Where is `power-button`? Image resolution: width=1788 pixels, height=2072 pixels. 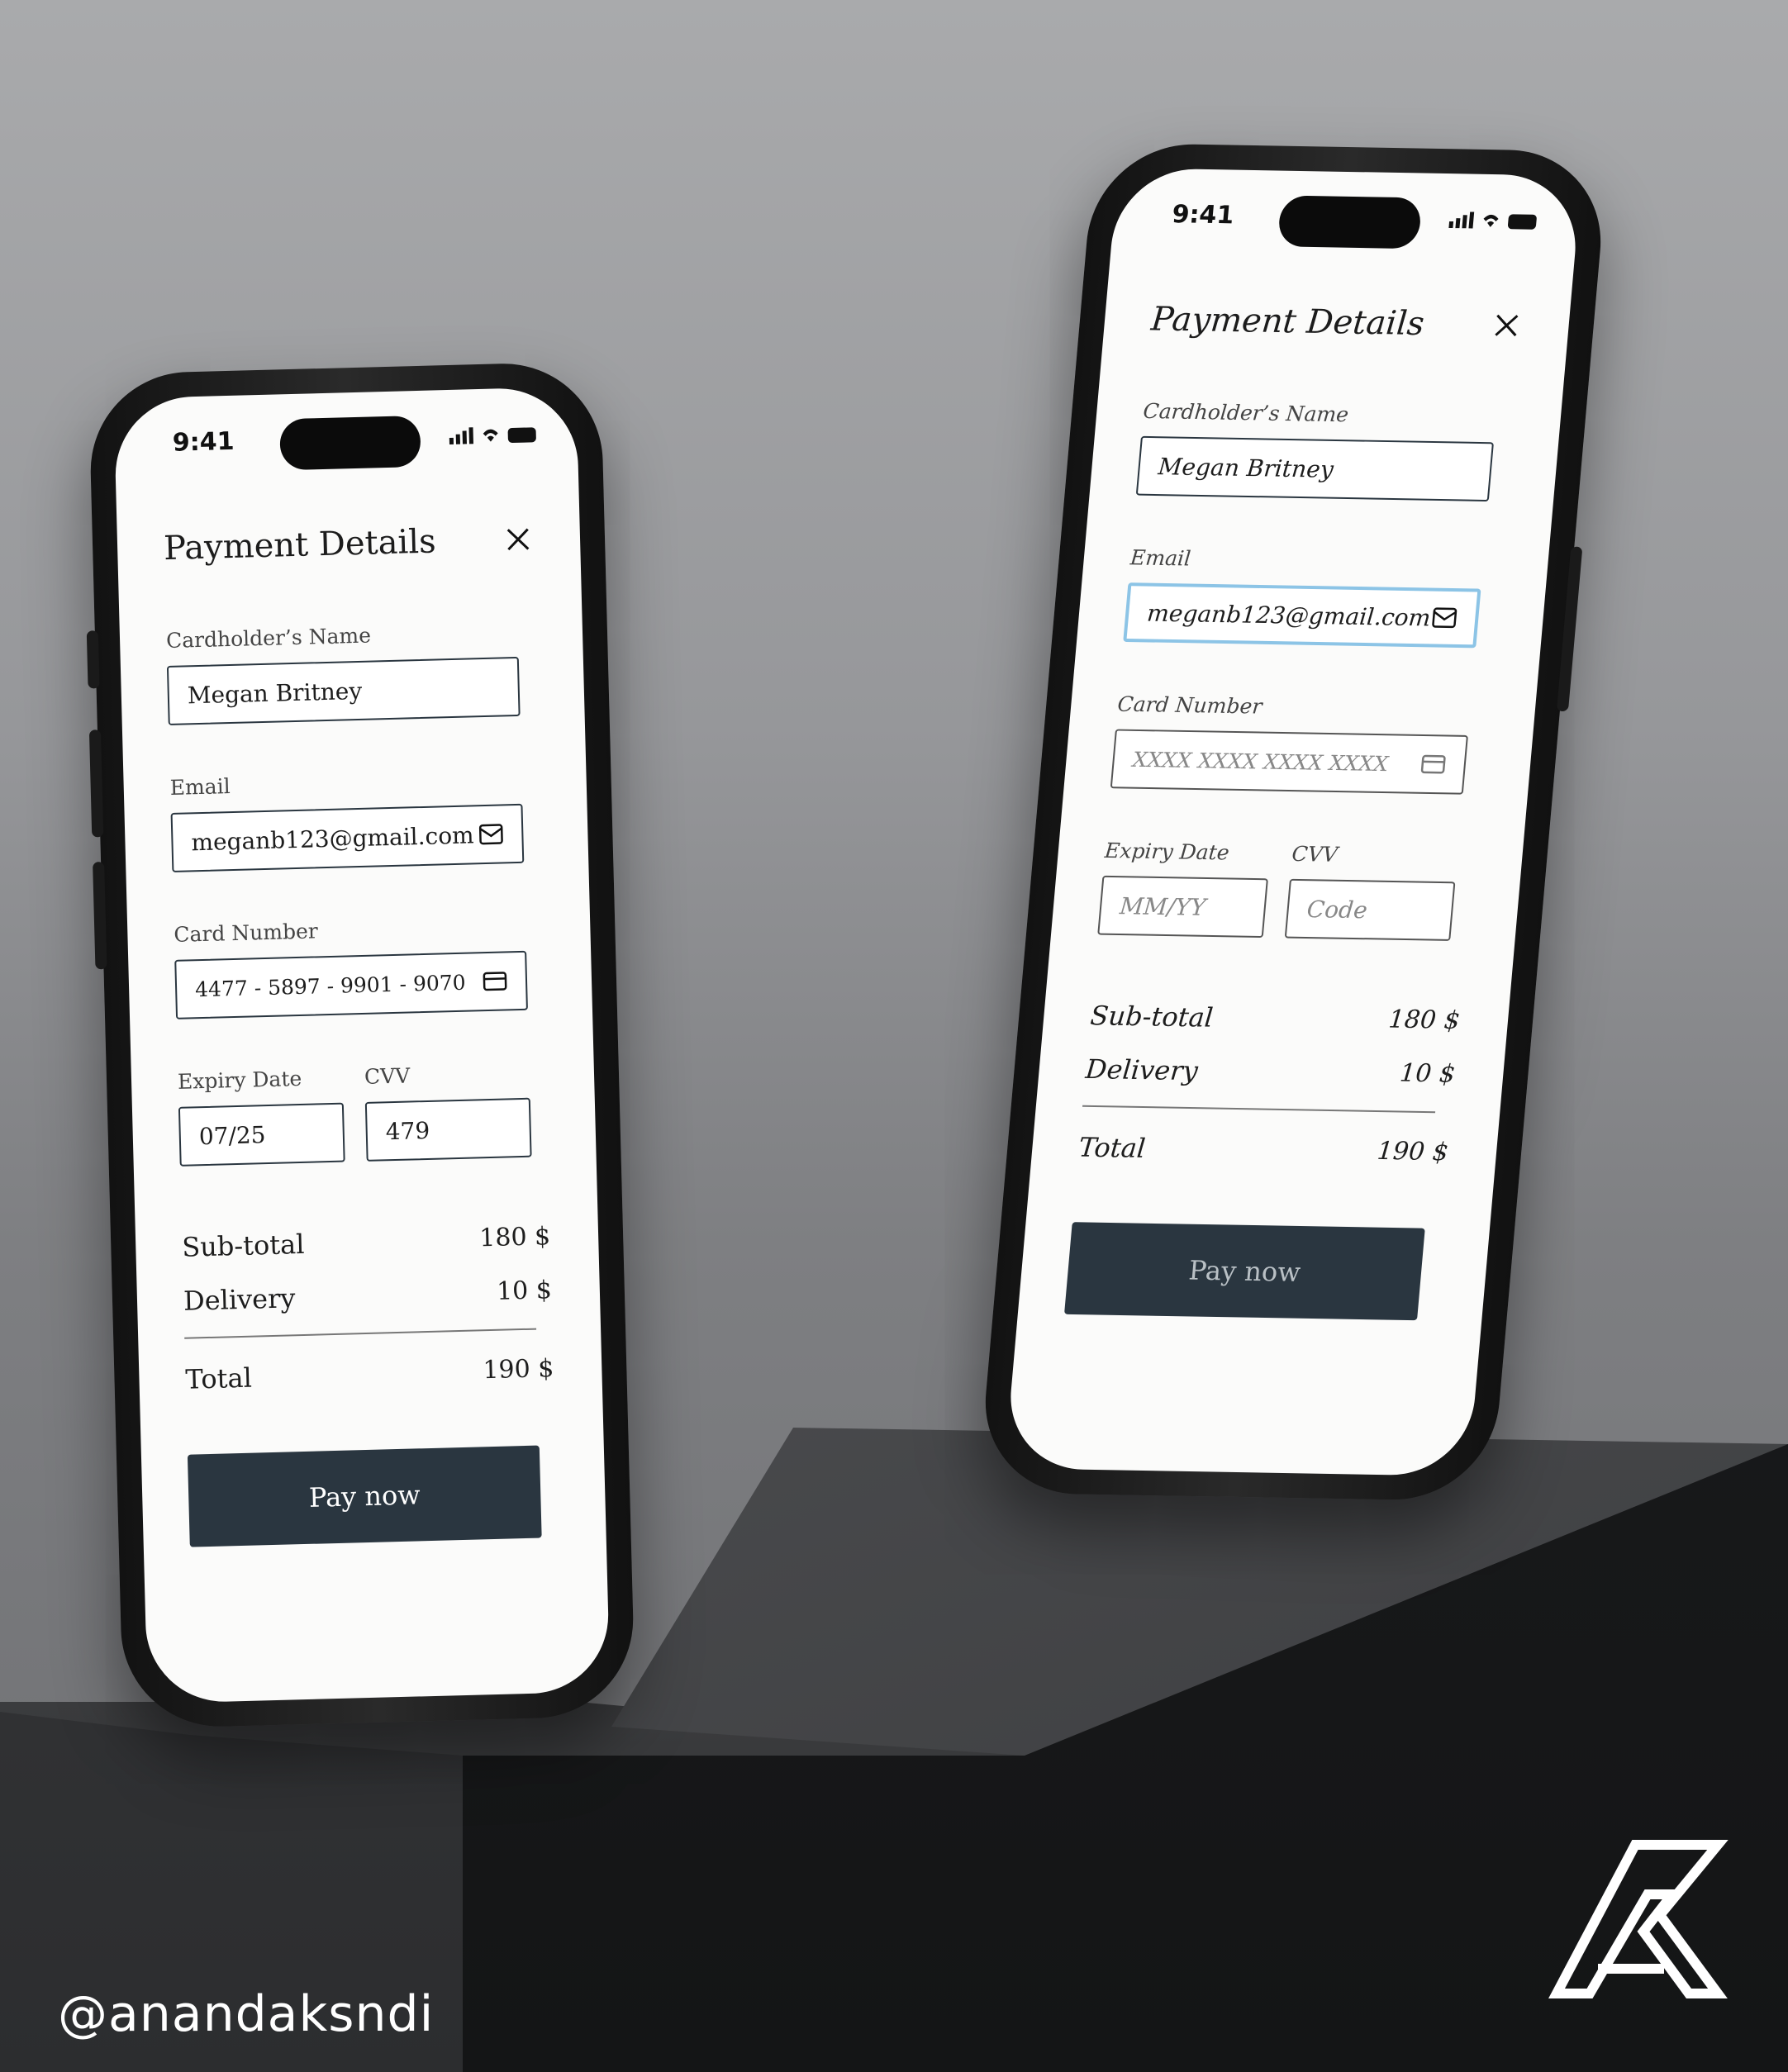
power-button is located at coordinates (1570, 629).